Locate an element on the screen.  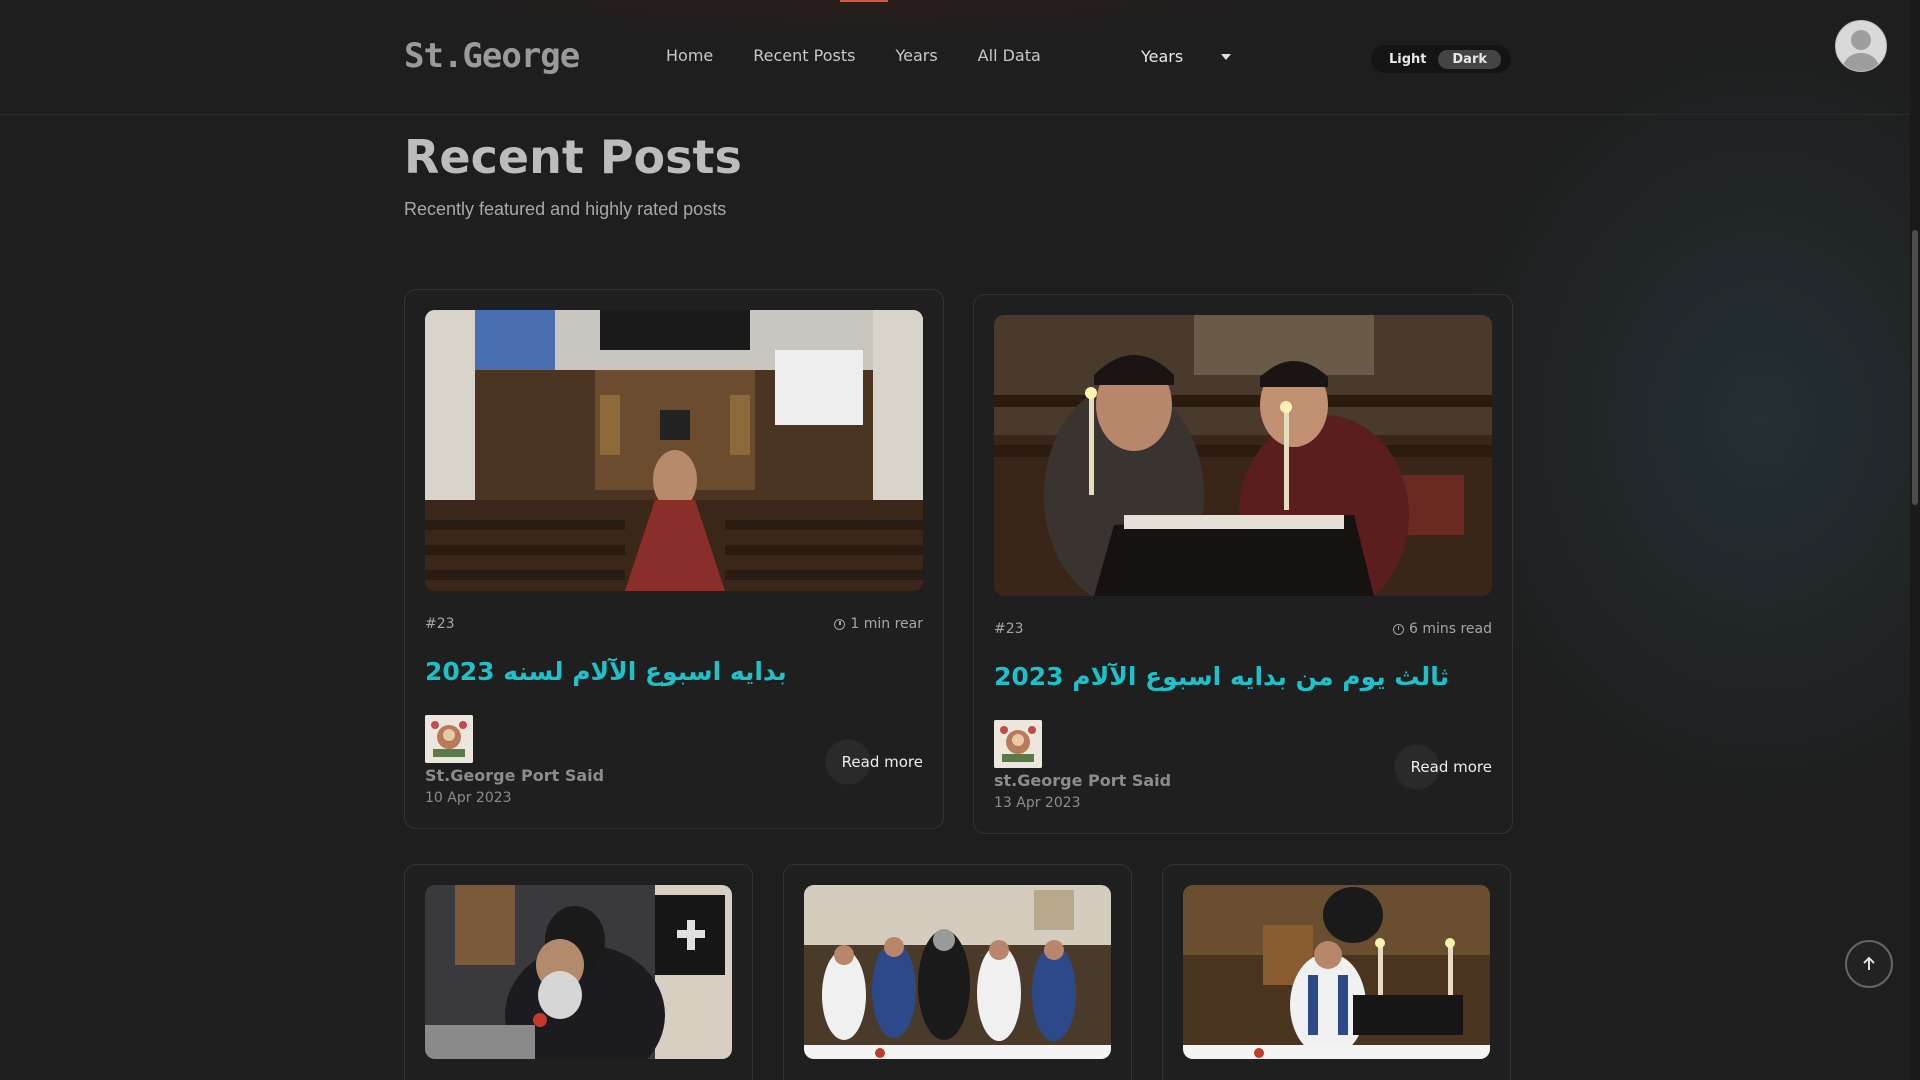
post-image-deacon-reading is located at coordinates (1336, 972).